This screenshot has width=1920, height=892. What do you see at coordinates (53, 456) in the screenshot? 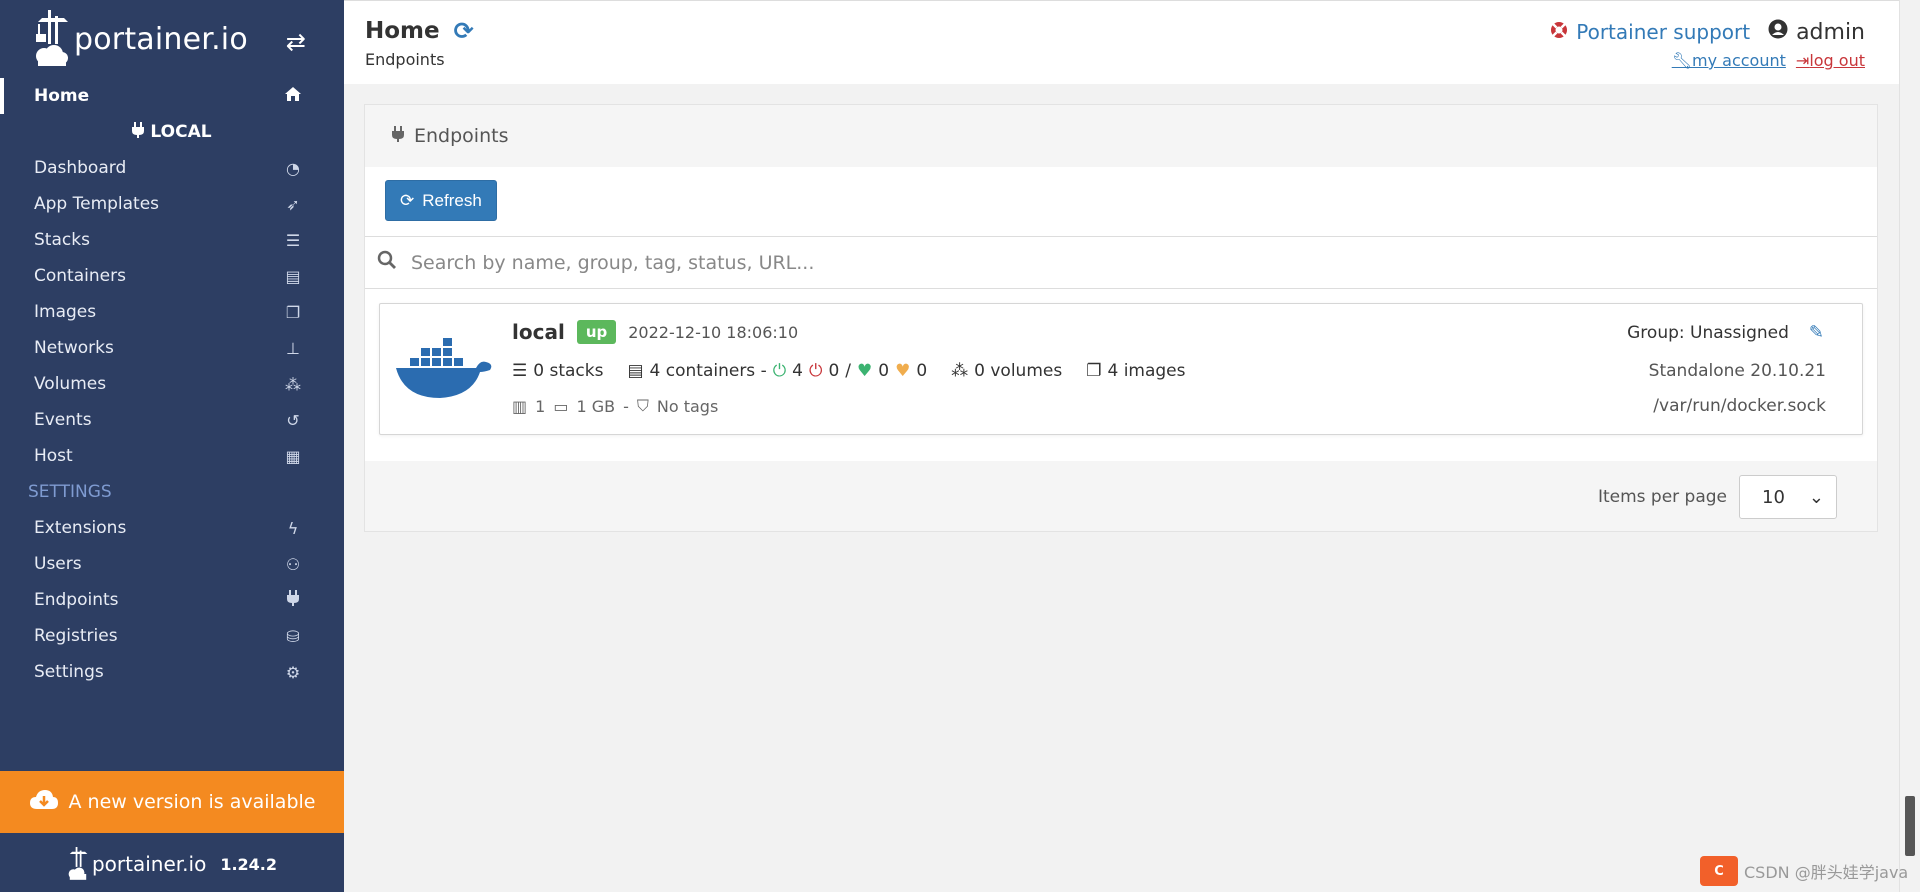
I see `sidebar-item-label: Host` at bounding box center [53, 456].